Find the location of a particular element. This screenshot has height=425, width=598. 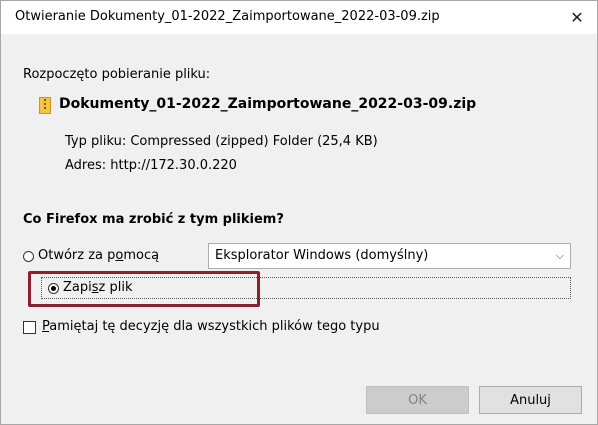

file-type-label: Typ pliku: is located at coordinates (96, 141).